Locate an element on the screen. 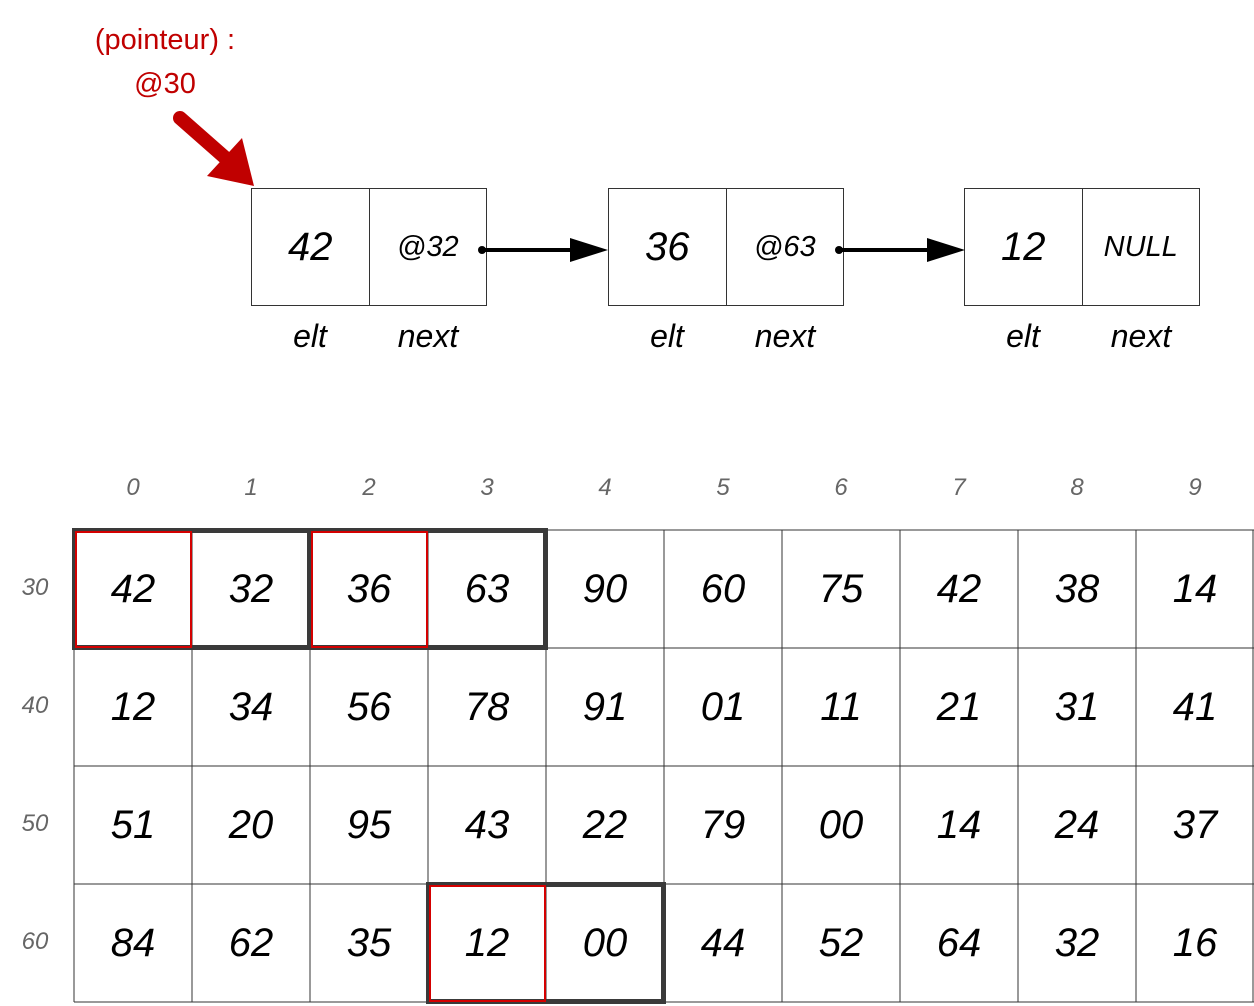 This screenshot has height=1006, width=1254. memory-cell: 11 is located at coordinates (841, 706).